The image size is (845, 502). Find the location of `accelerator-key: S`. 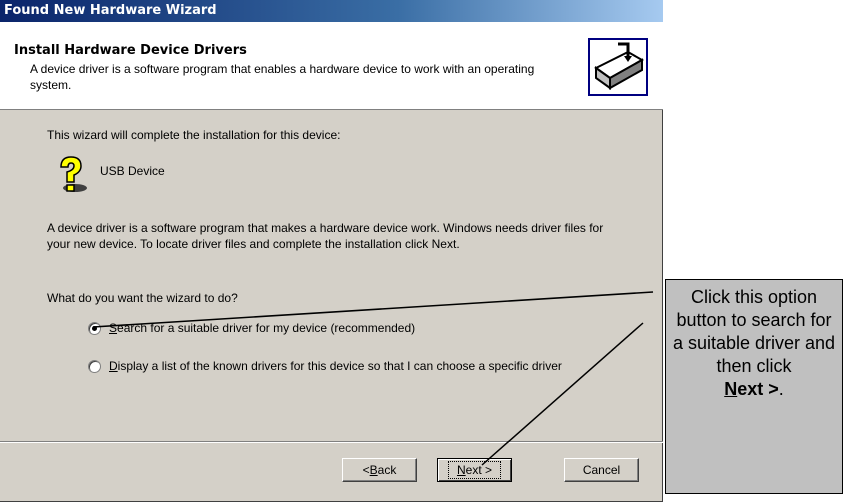

accelerator-key: S is located at coordinates (113, 328).